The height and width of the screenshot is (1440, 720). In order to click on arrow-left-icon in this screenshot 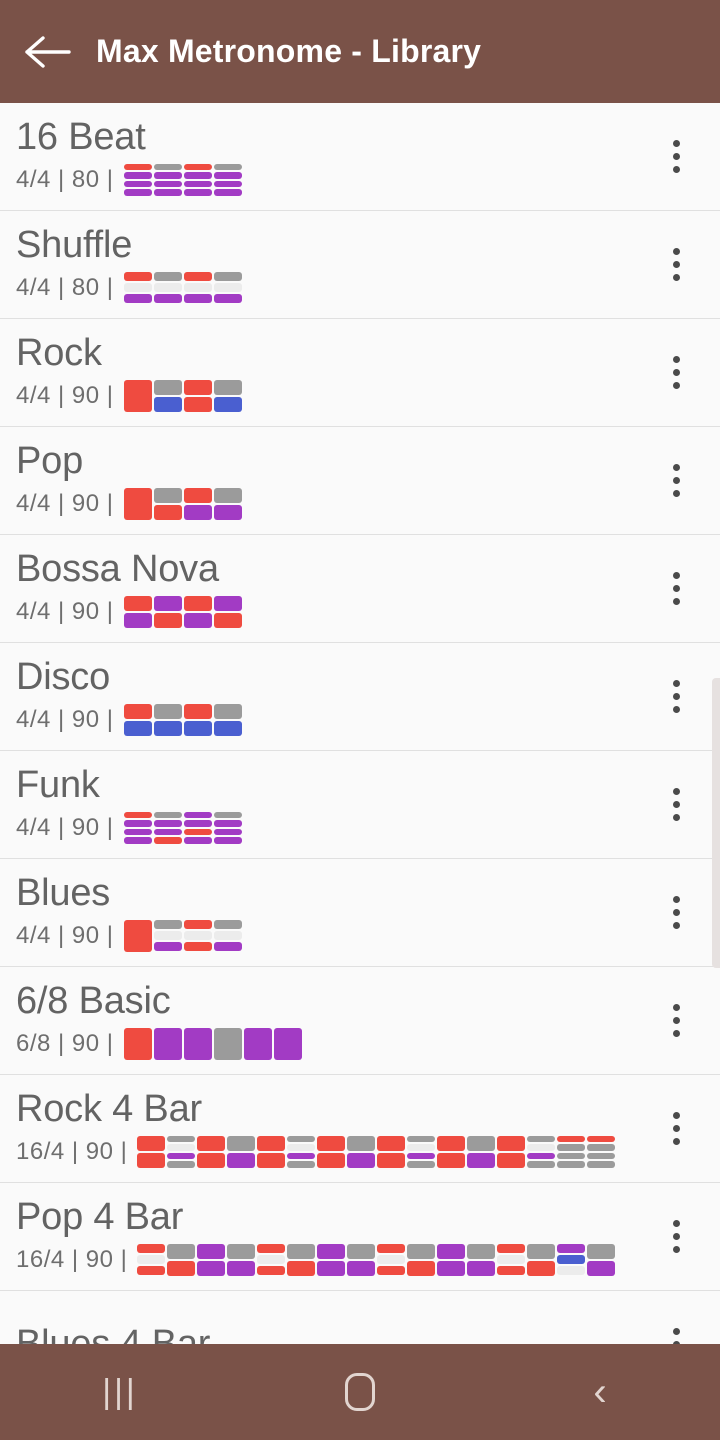, I will do `click(48, 52)`.